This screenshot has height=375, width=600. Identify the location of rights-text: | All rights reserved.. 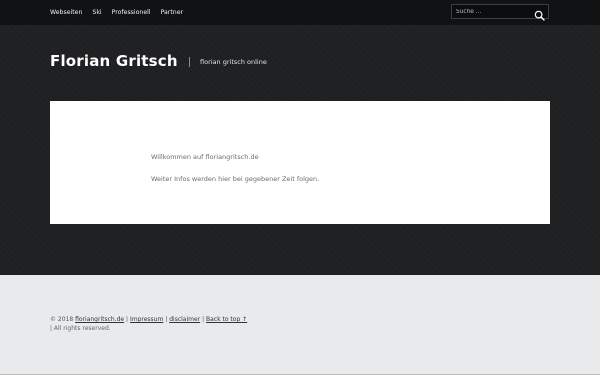
(80, 328).